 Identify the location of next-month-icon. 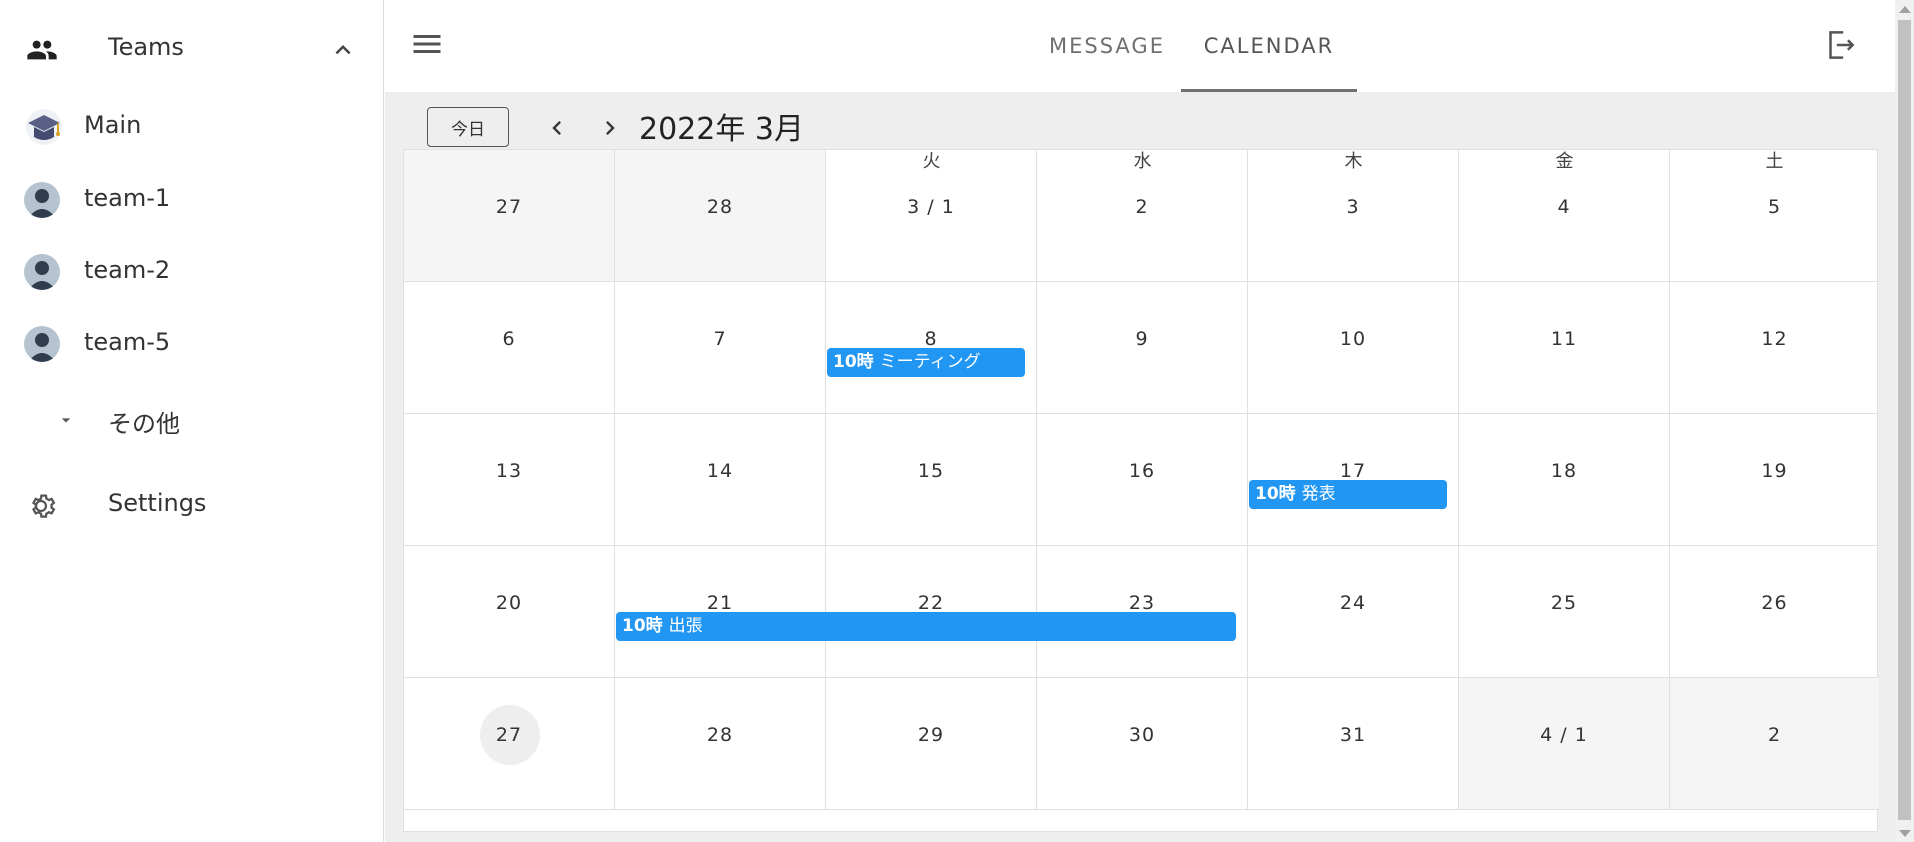
(610, 128).